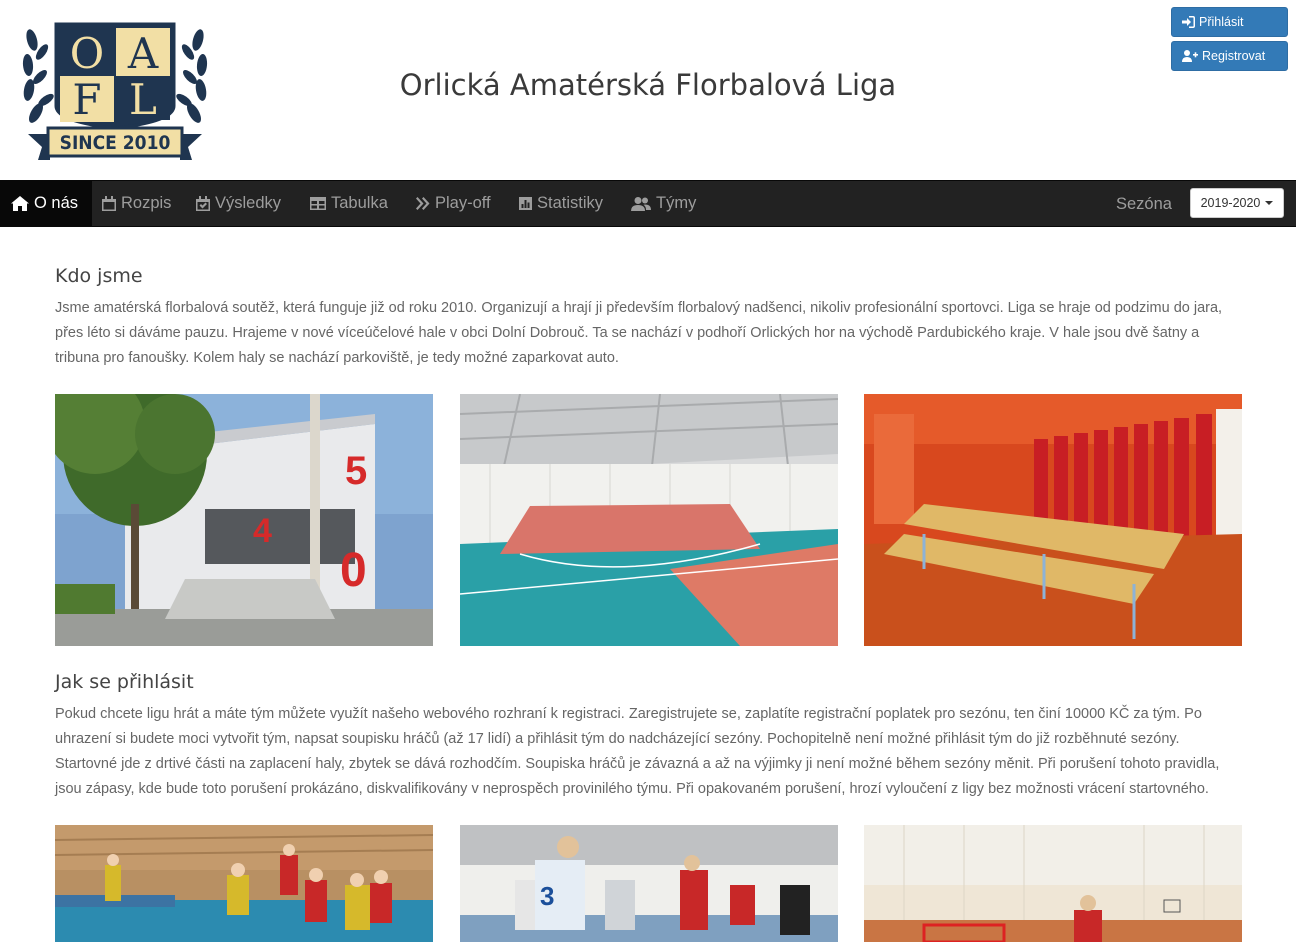 The image size is (1296, 942). I want to click on calendar-icon, so click(109, 203).